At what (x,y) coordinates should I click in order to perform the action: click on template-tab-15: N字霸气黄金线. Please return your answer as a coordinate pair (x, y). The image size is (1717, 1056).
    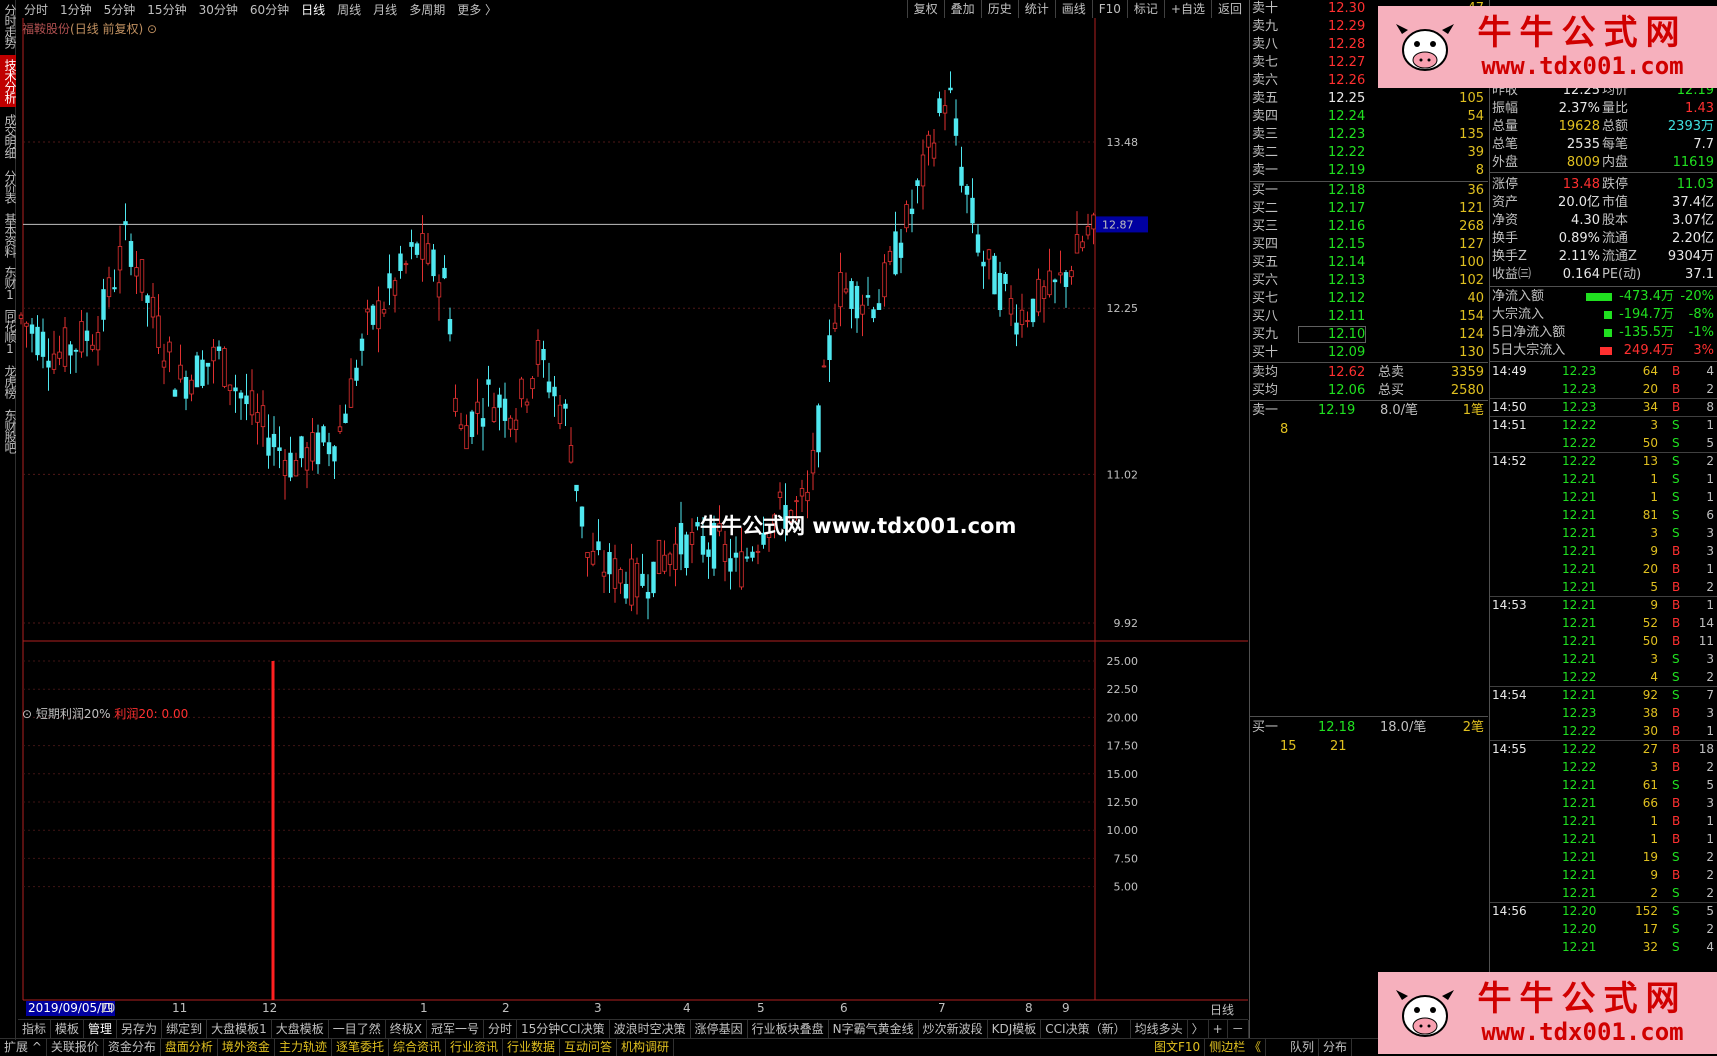
    Looking at the image, I should click on (874, 1029).